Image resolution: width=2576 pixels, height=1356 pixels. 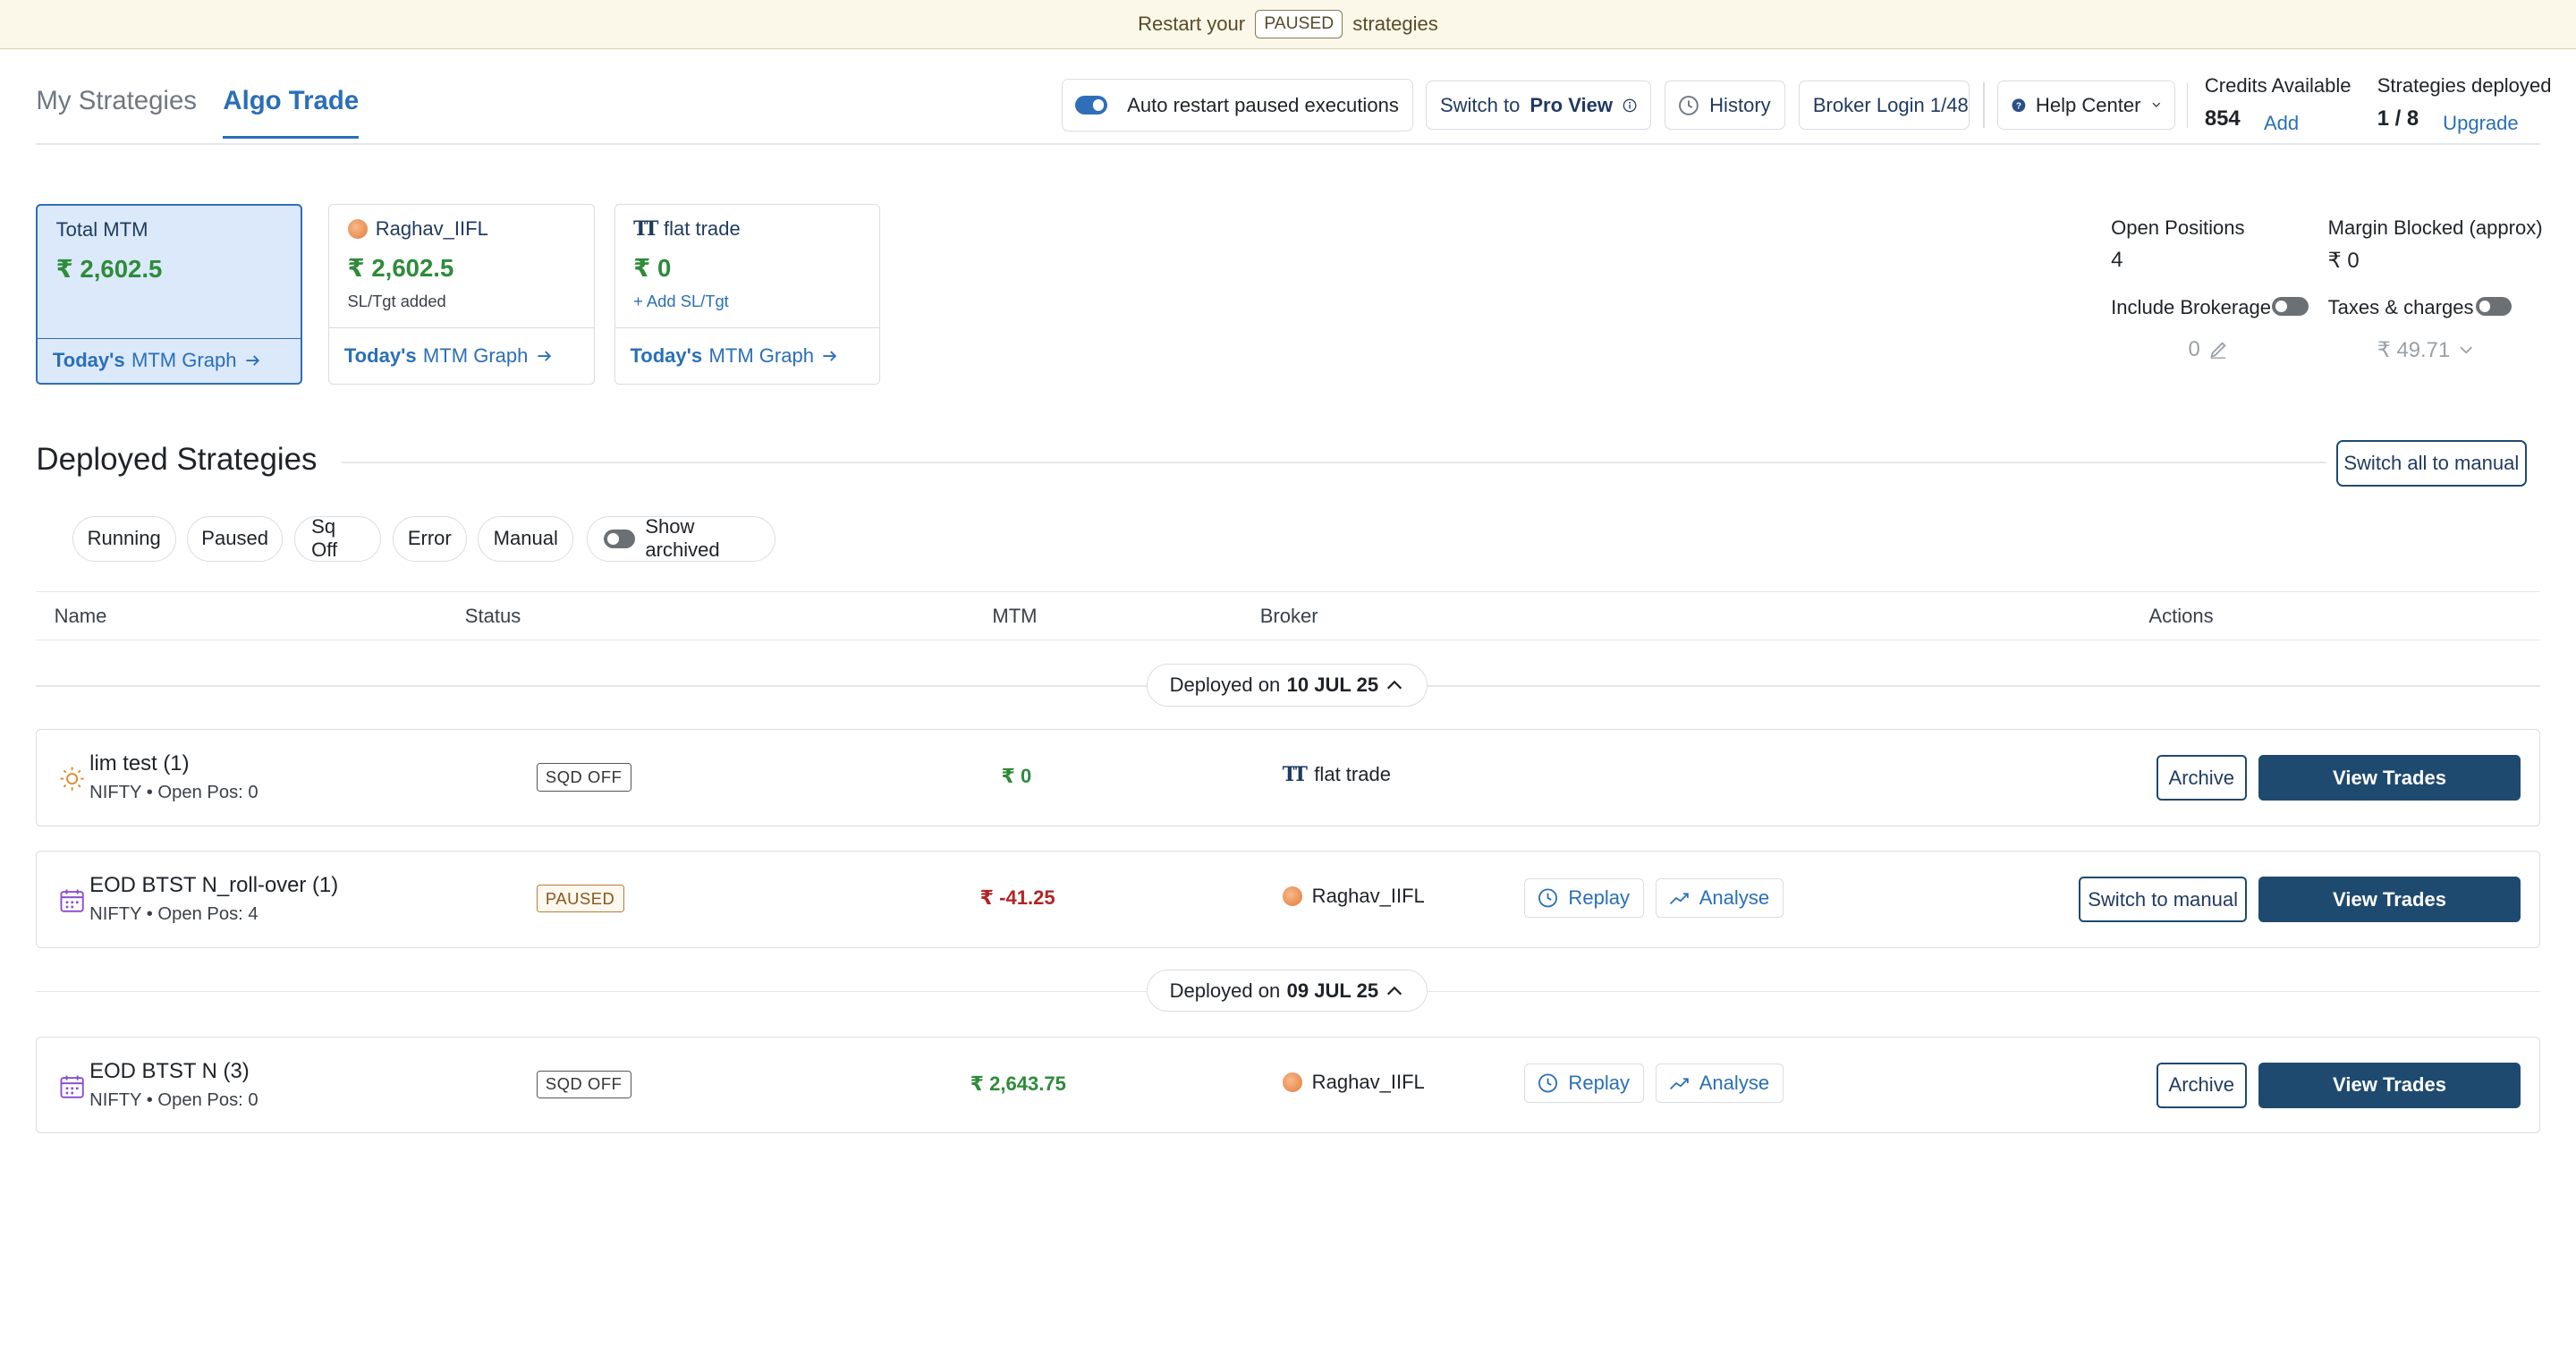 I want to click on deployed-date-group: Deployed on 10 JUL 25, so click(x=1287, y=685).